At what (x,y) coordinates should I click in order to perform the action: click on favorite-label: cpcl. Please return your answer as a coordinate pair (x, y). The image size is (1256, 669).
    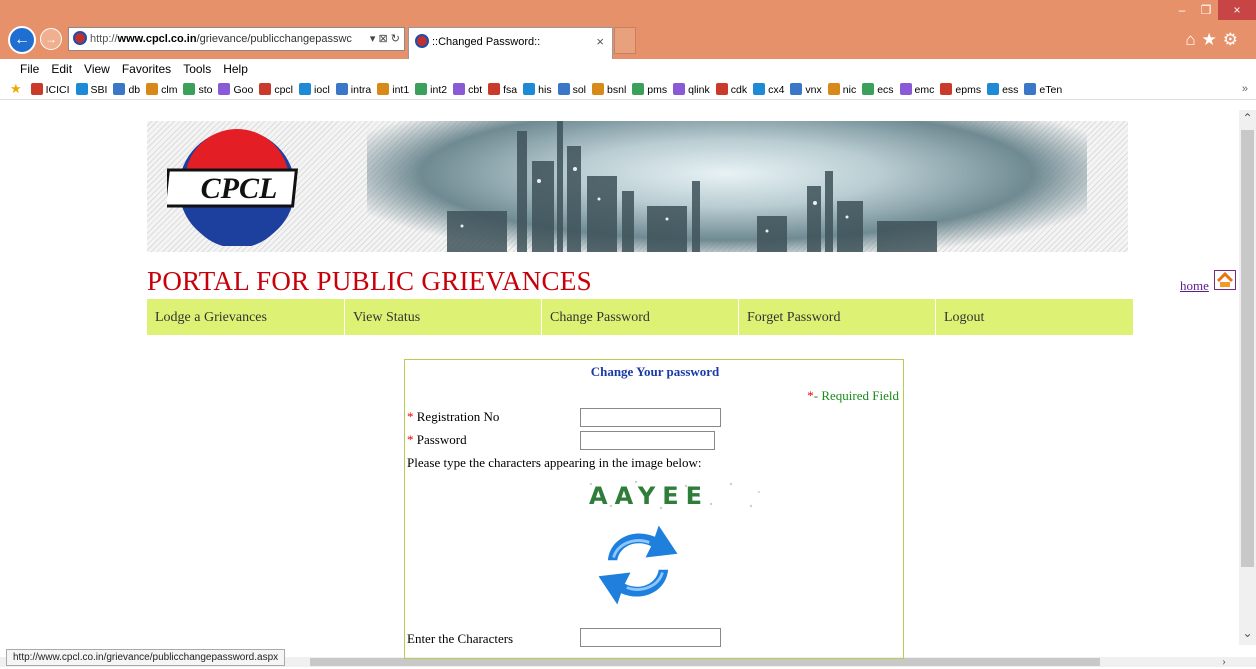
    Looking at the image, I should click on (284, 90).